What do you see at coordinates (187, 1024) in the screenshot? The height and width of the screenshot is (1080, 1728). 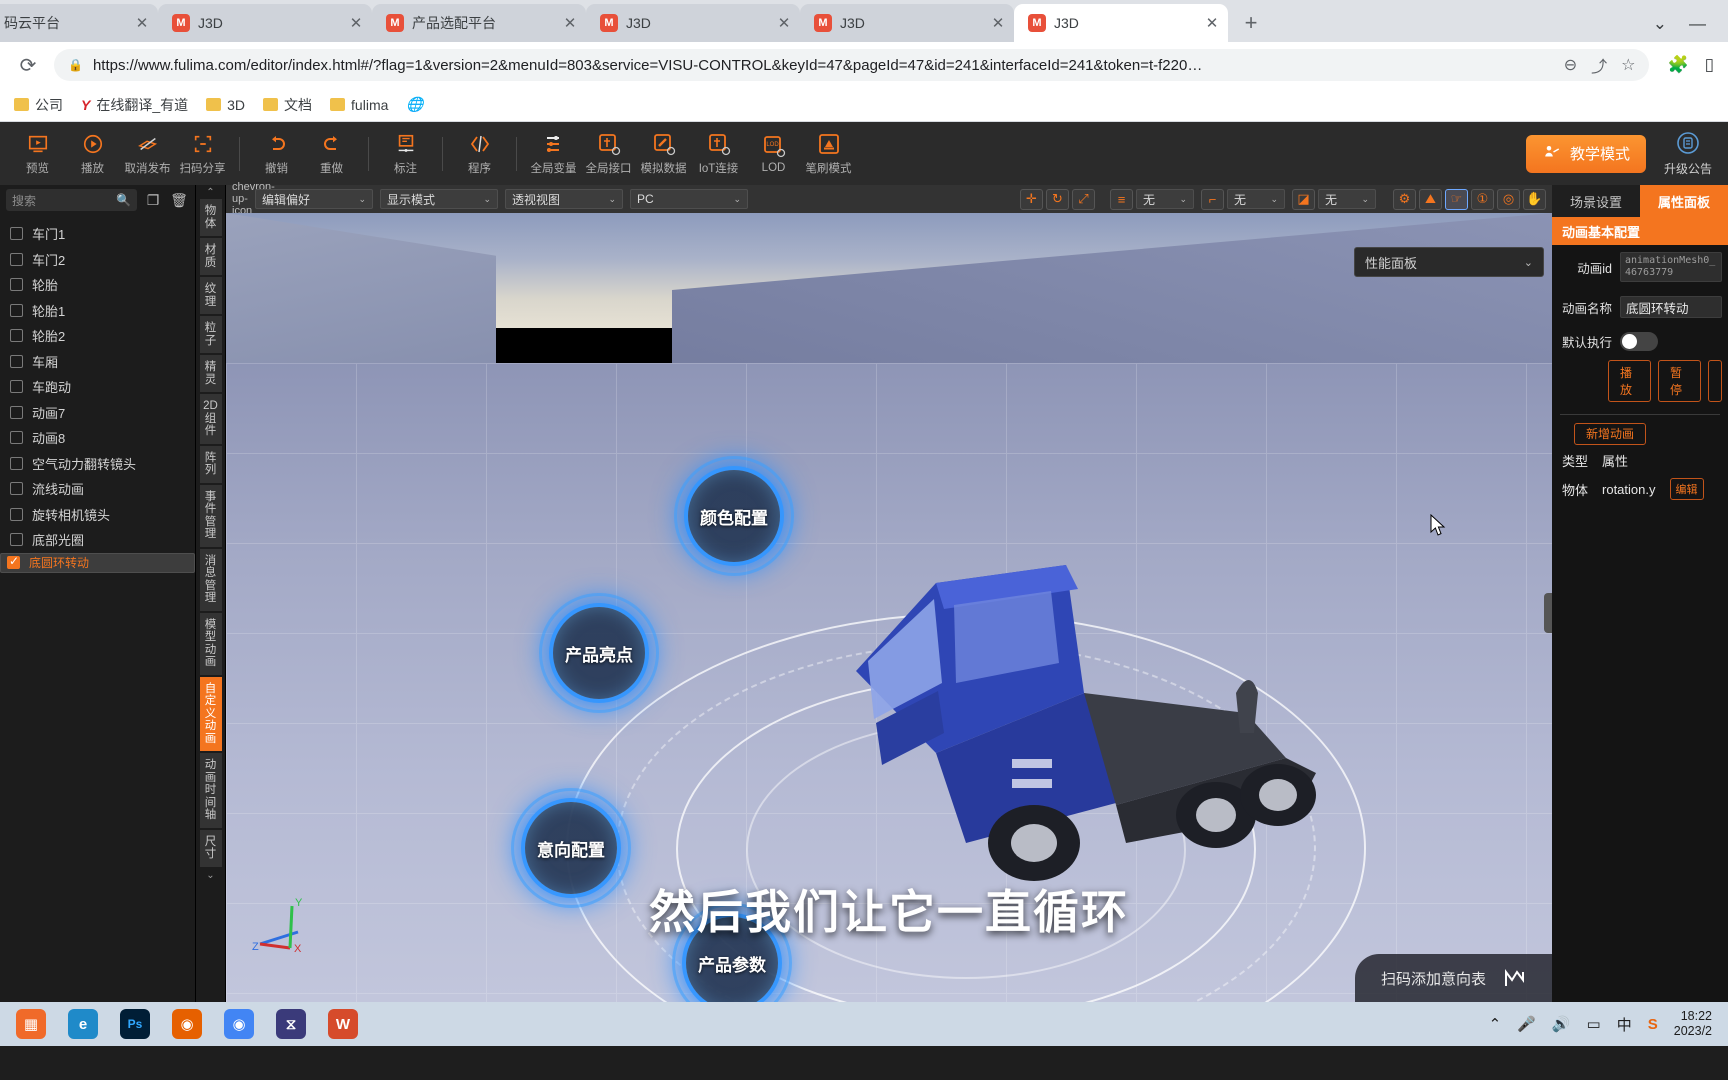 I see `taskbar-firefox: ◉` at bounding box center [187, 1024].